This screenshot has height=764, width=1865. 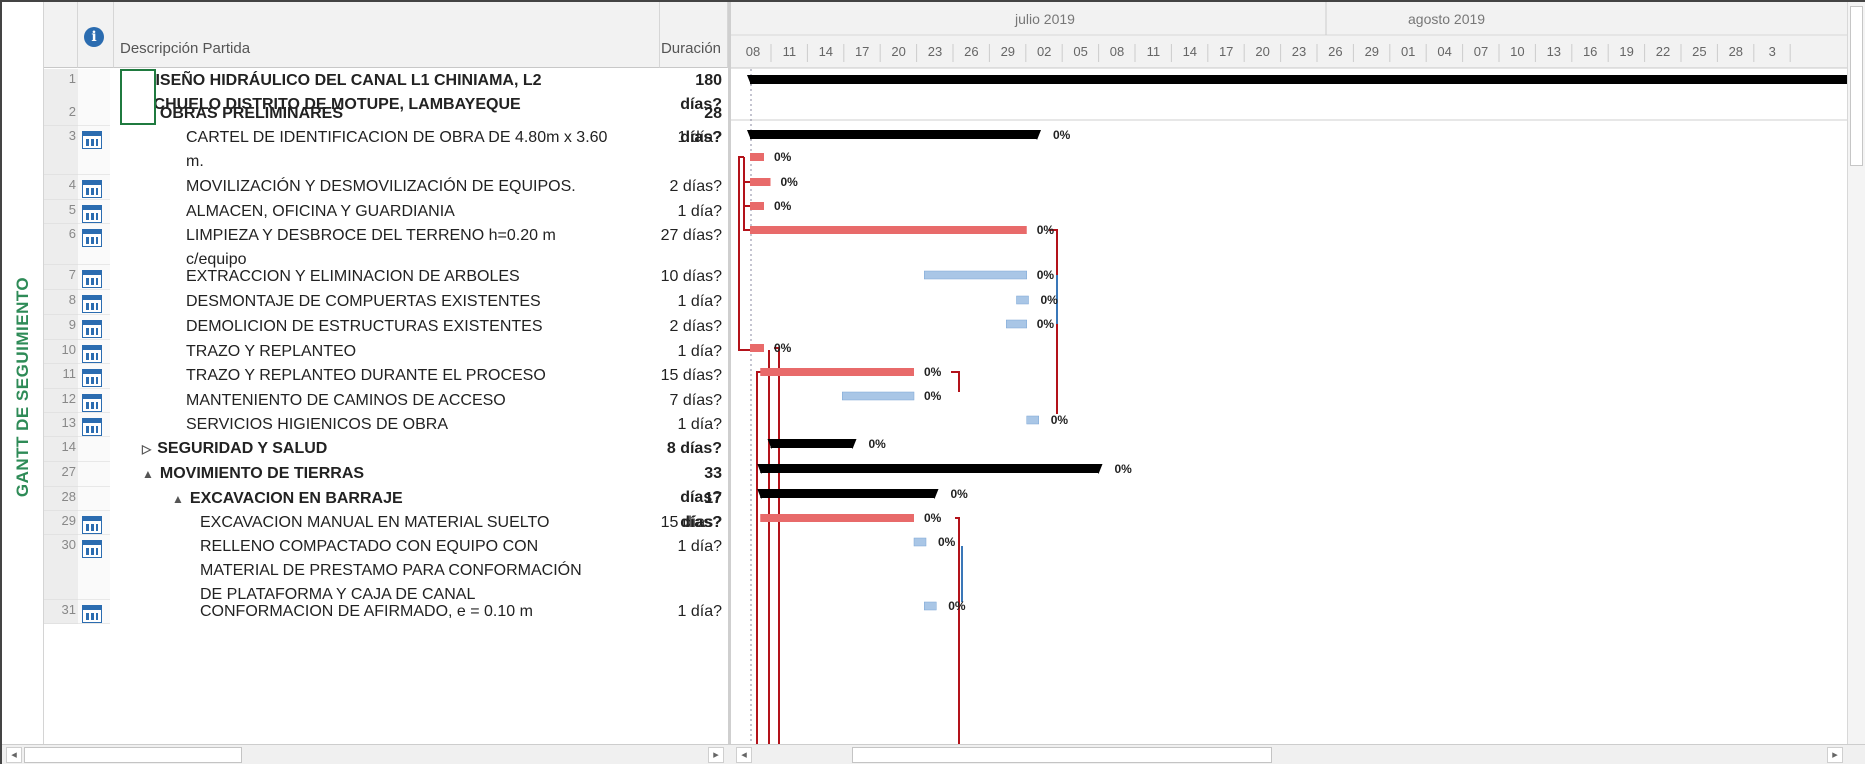 I want to click on name-column-header: Descripción Partida, so click(x=387, y=35).